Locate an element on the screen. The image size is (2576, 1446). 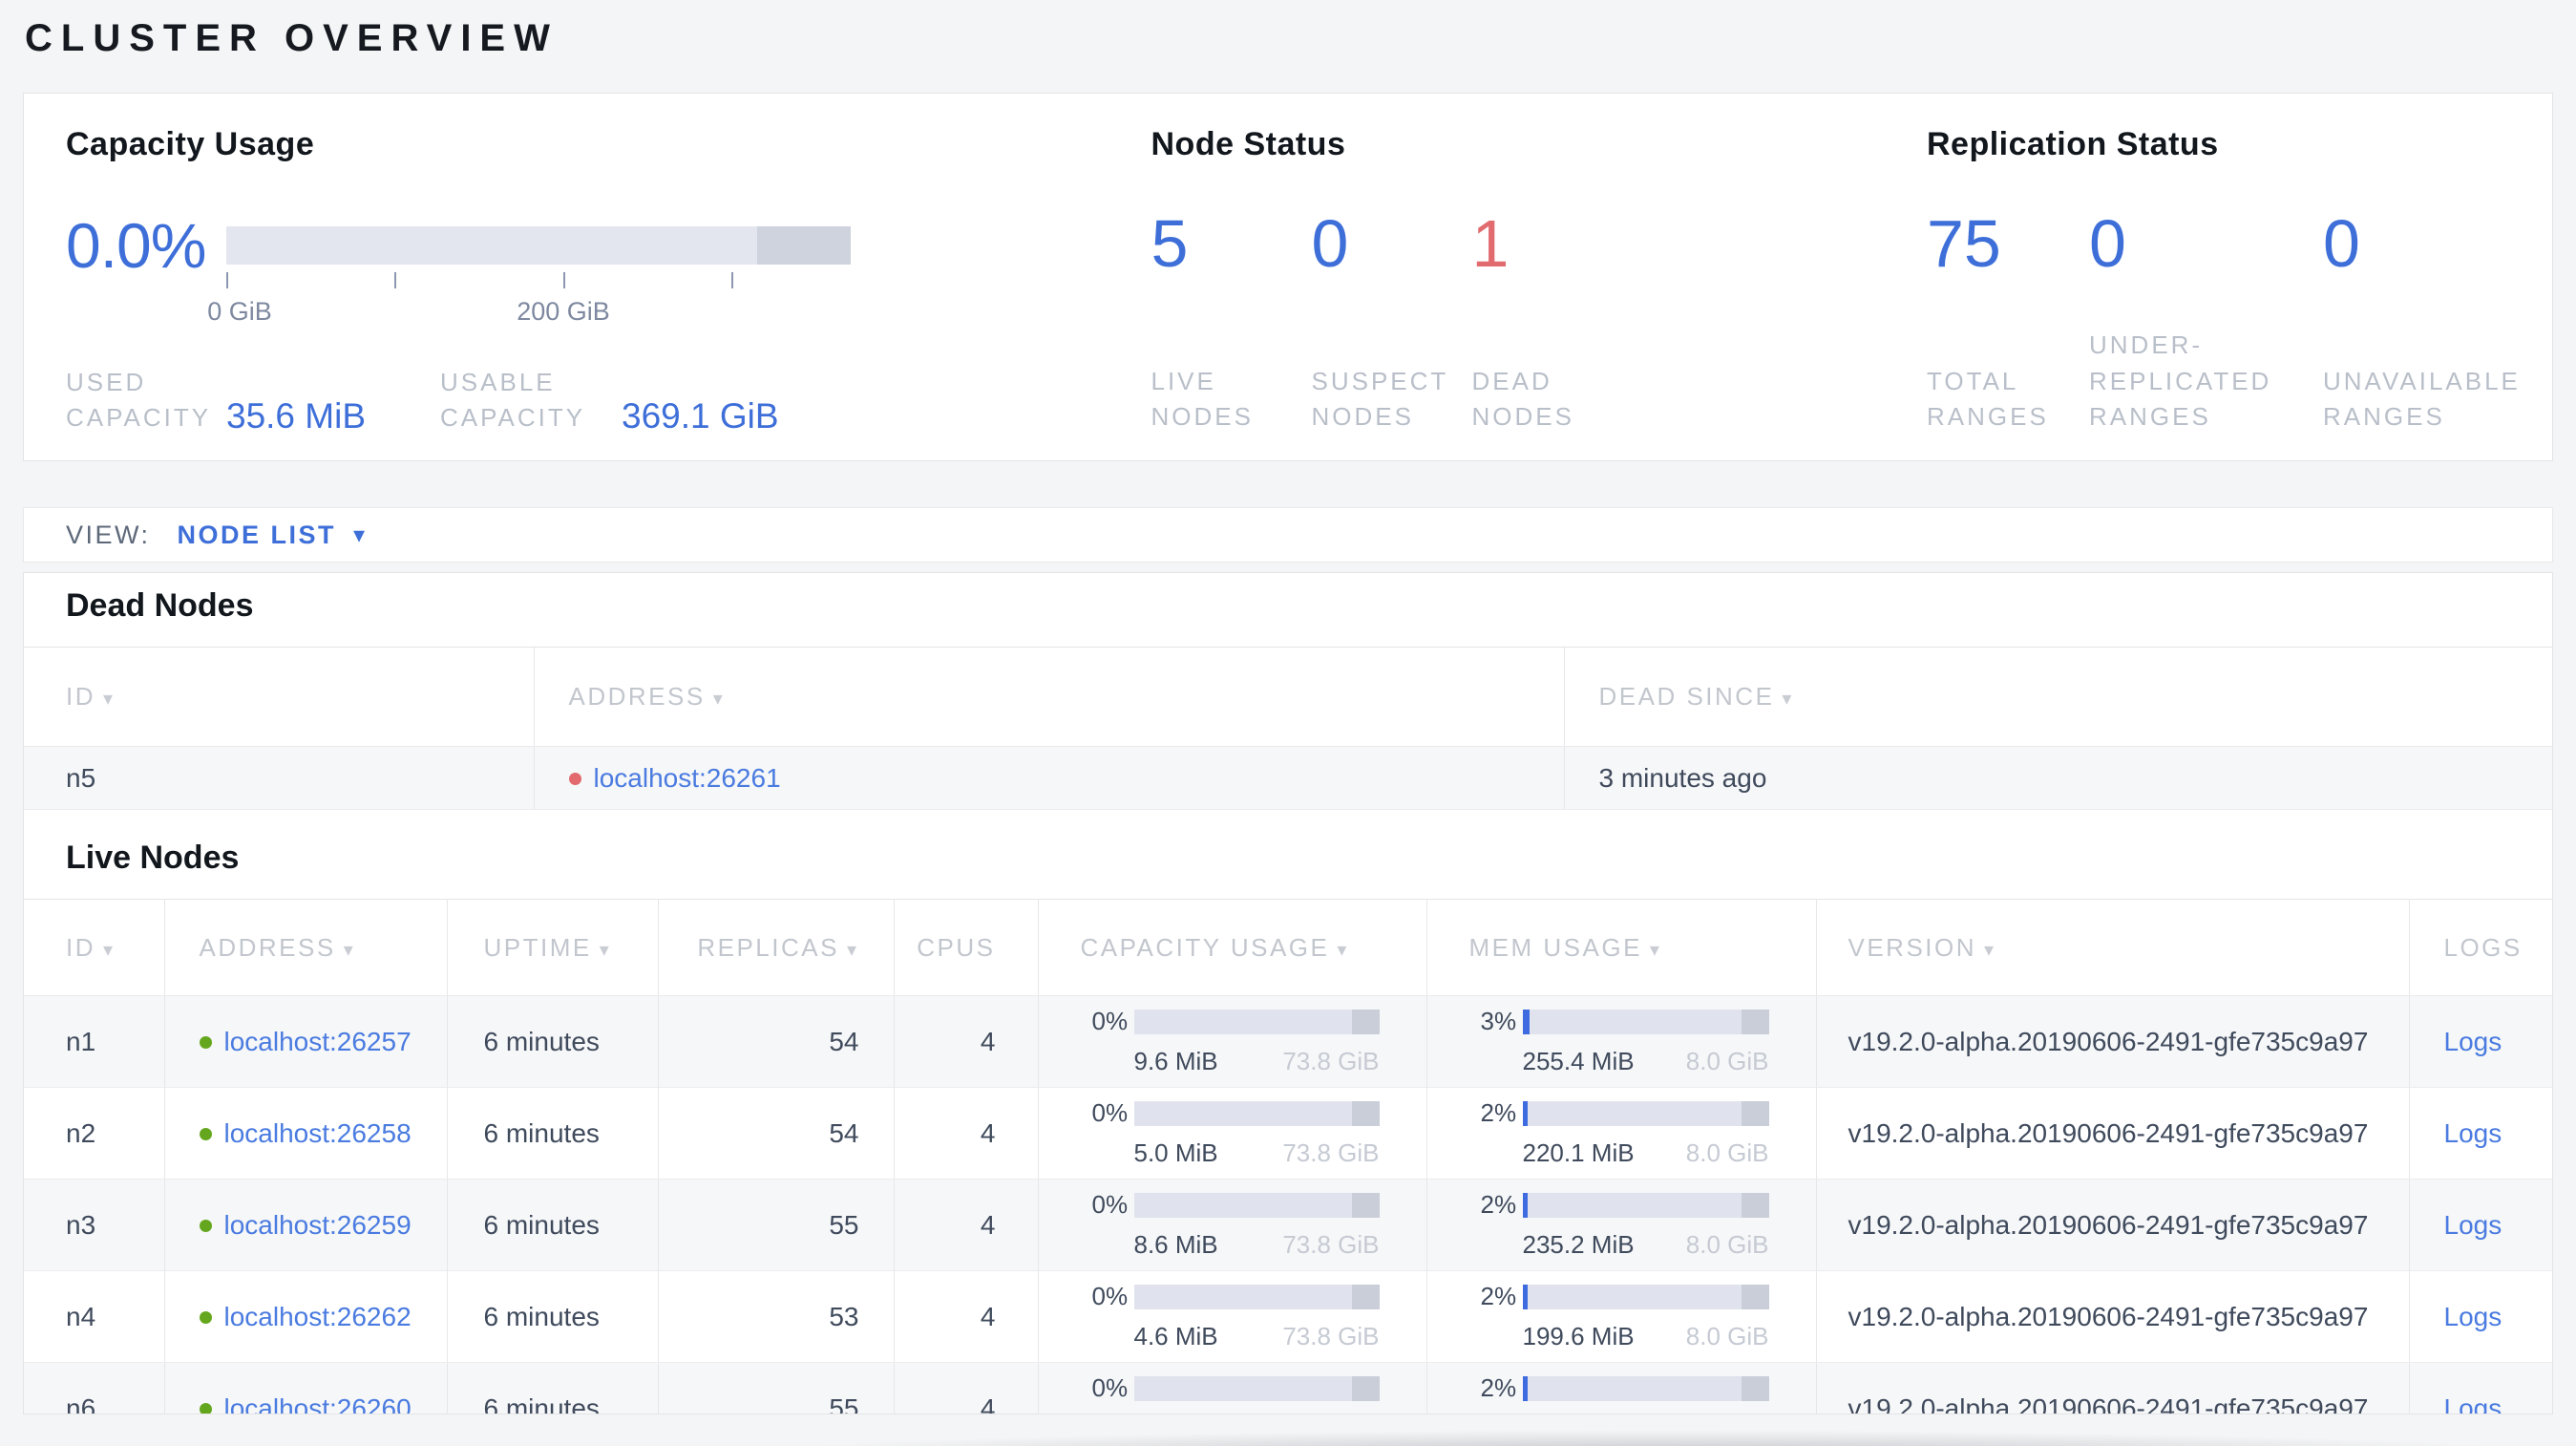
node-address-link: localhost:26258 is located at coordinates (318, 1133).